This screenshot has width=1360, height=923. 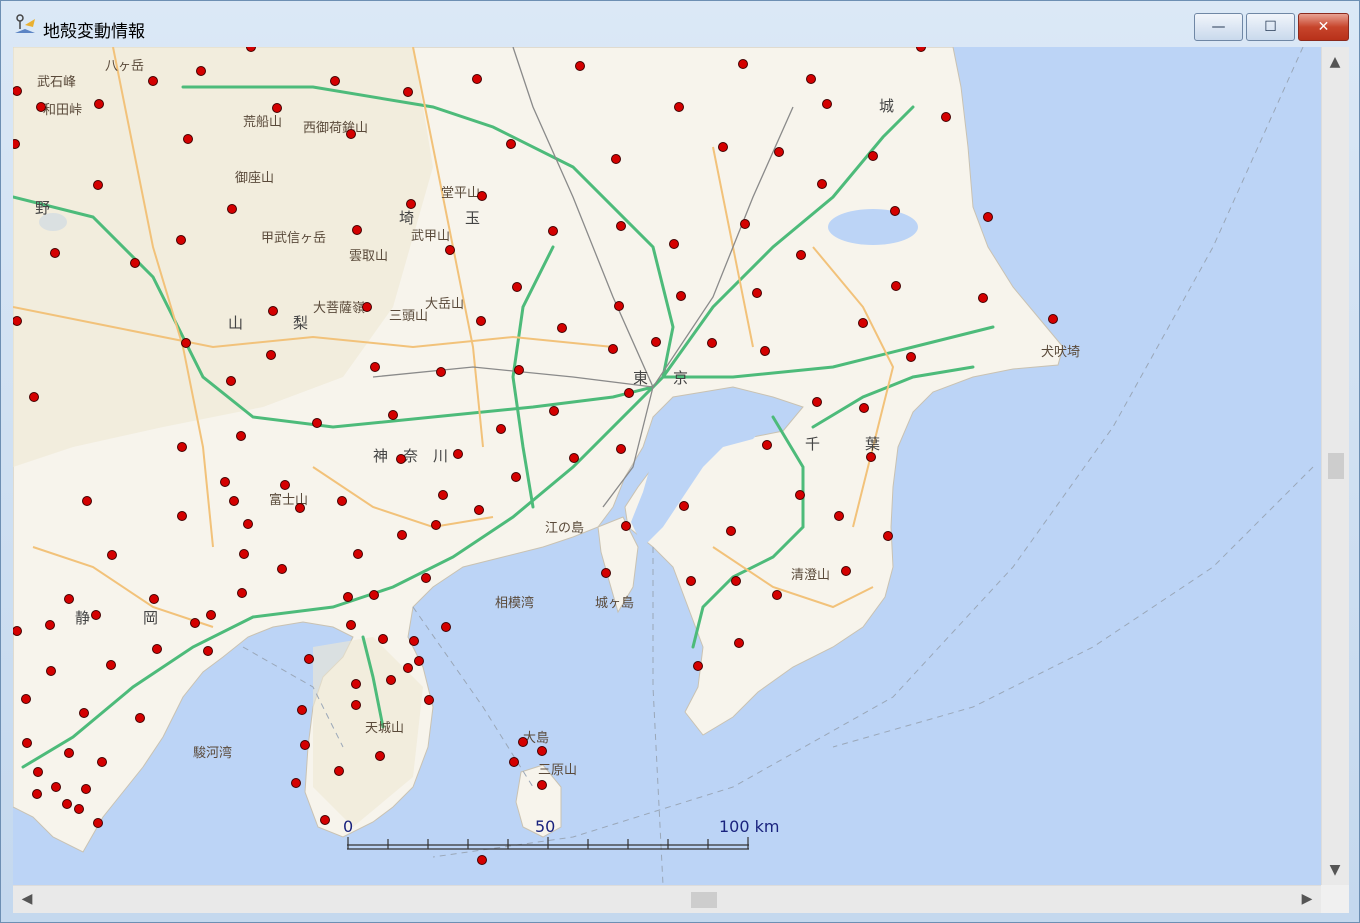 What do you see at coordinates (1335, 870) in the screenshot?
I see `scroll-down-arrow-icon: ▼` at bounding box center [1335, 870].